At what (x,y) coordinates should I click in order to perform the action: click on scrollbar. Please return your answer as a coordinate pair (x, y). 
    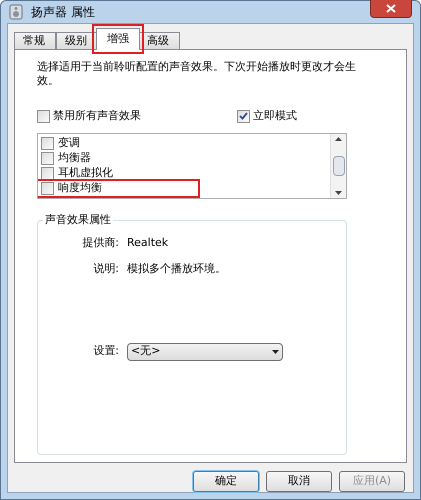
    Looking at the image, I should click on (338, 166).